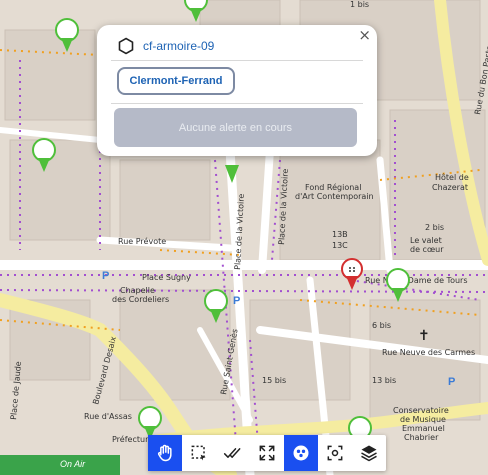  Describe the element at coordinates (166, 277) in the screenshot. I see `map-label: Place Sugny` at that location.